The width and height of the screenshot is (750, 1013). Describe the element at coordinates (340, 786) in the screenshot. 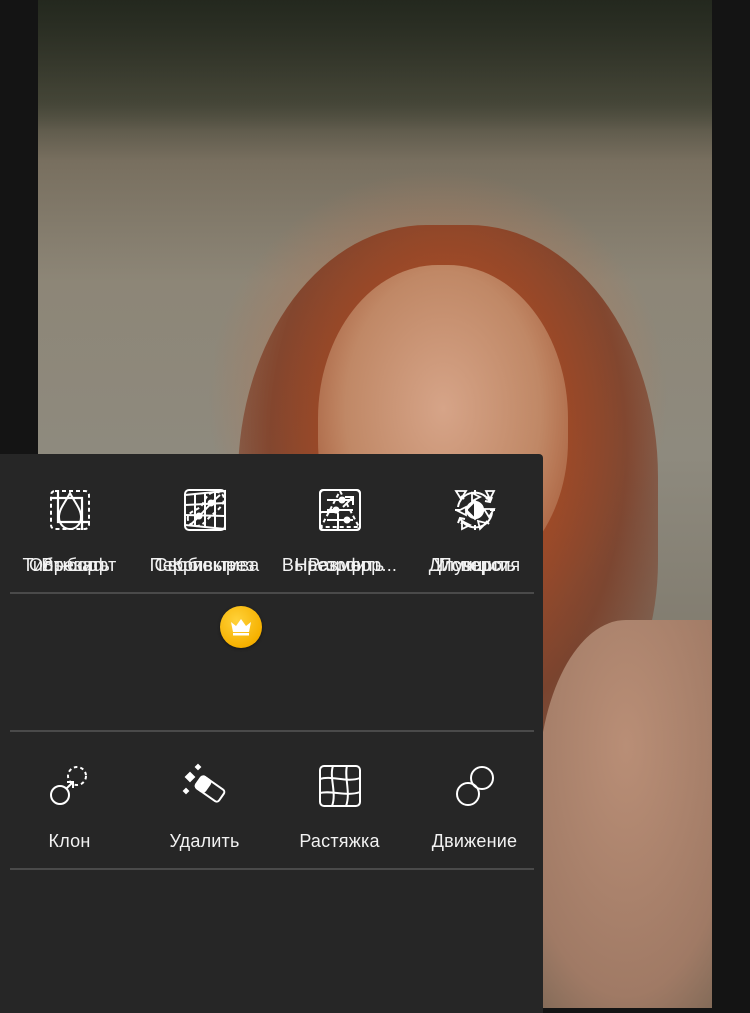

I see `stretch-icon` at that location.